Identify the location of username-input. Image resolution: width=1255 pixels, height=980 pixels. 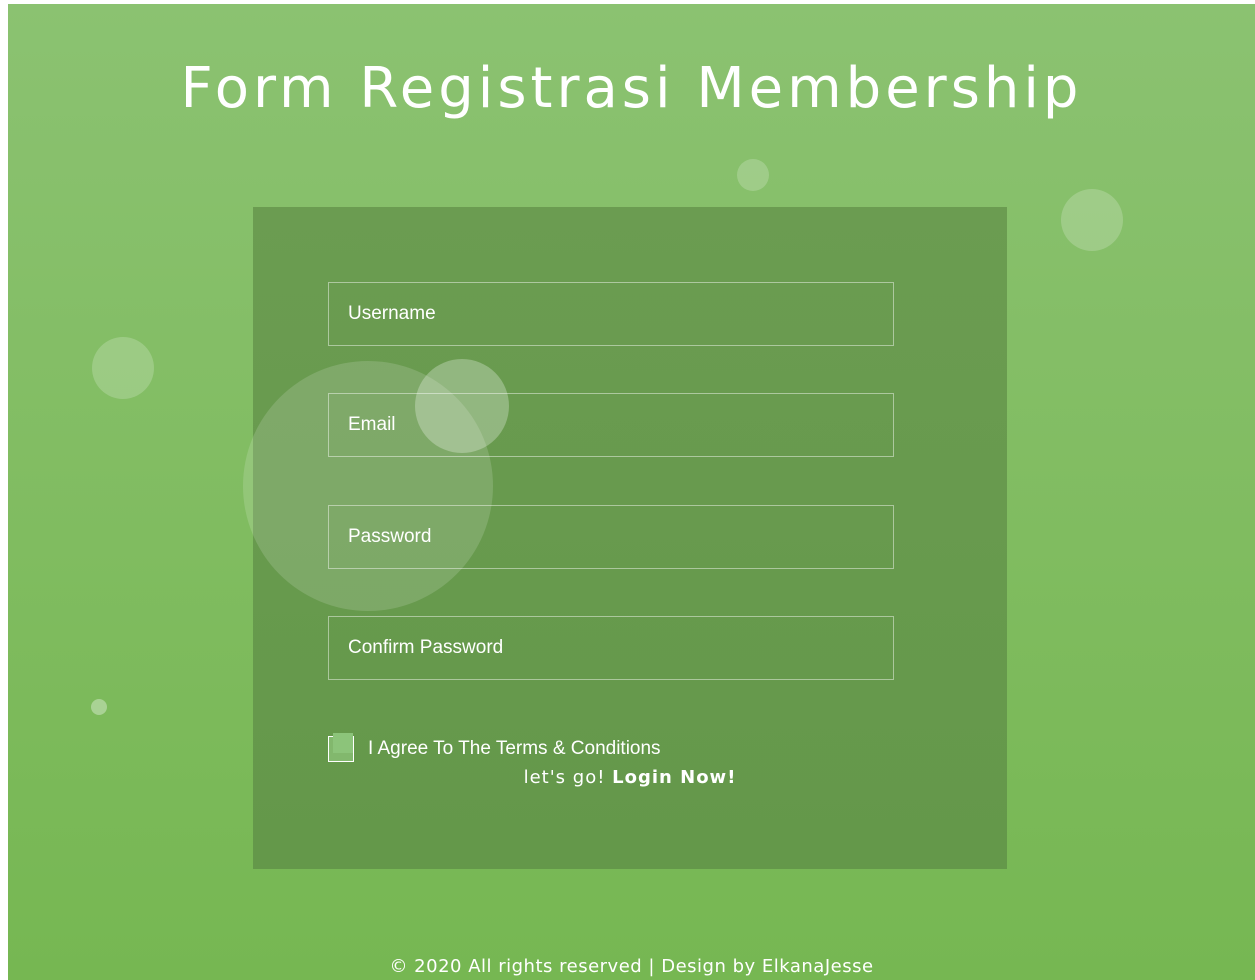
(611, 314).